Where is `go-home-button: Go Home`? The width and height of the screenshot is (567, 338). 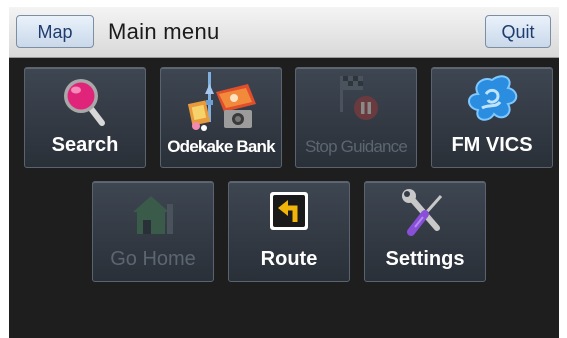 go-home-button: Go Home is located at coordinates (153, 231).